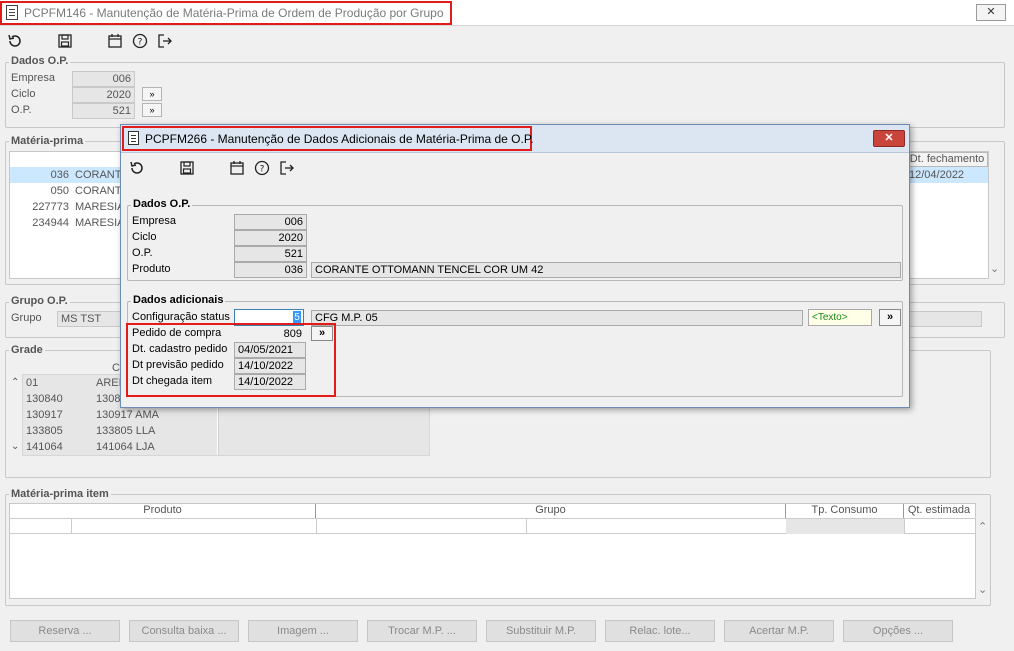  I want to click on config-status-label: Configuração status, so click(181, 317).